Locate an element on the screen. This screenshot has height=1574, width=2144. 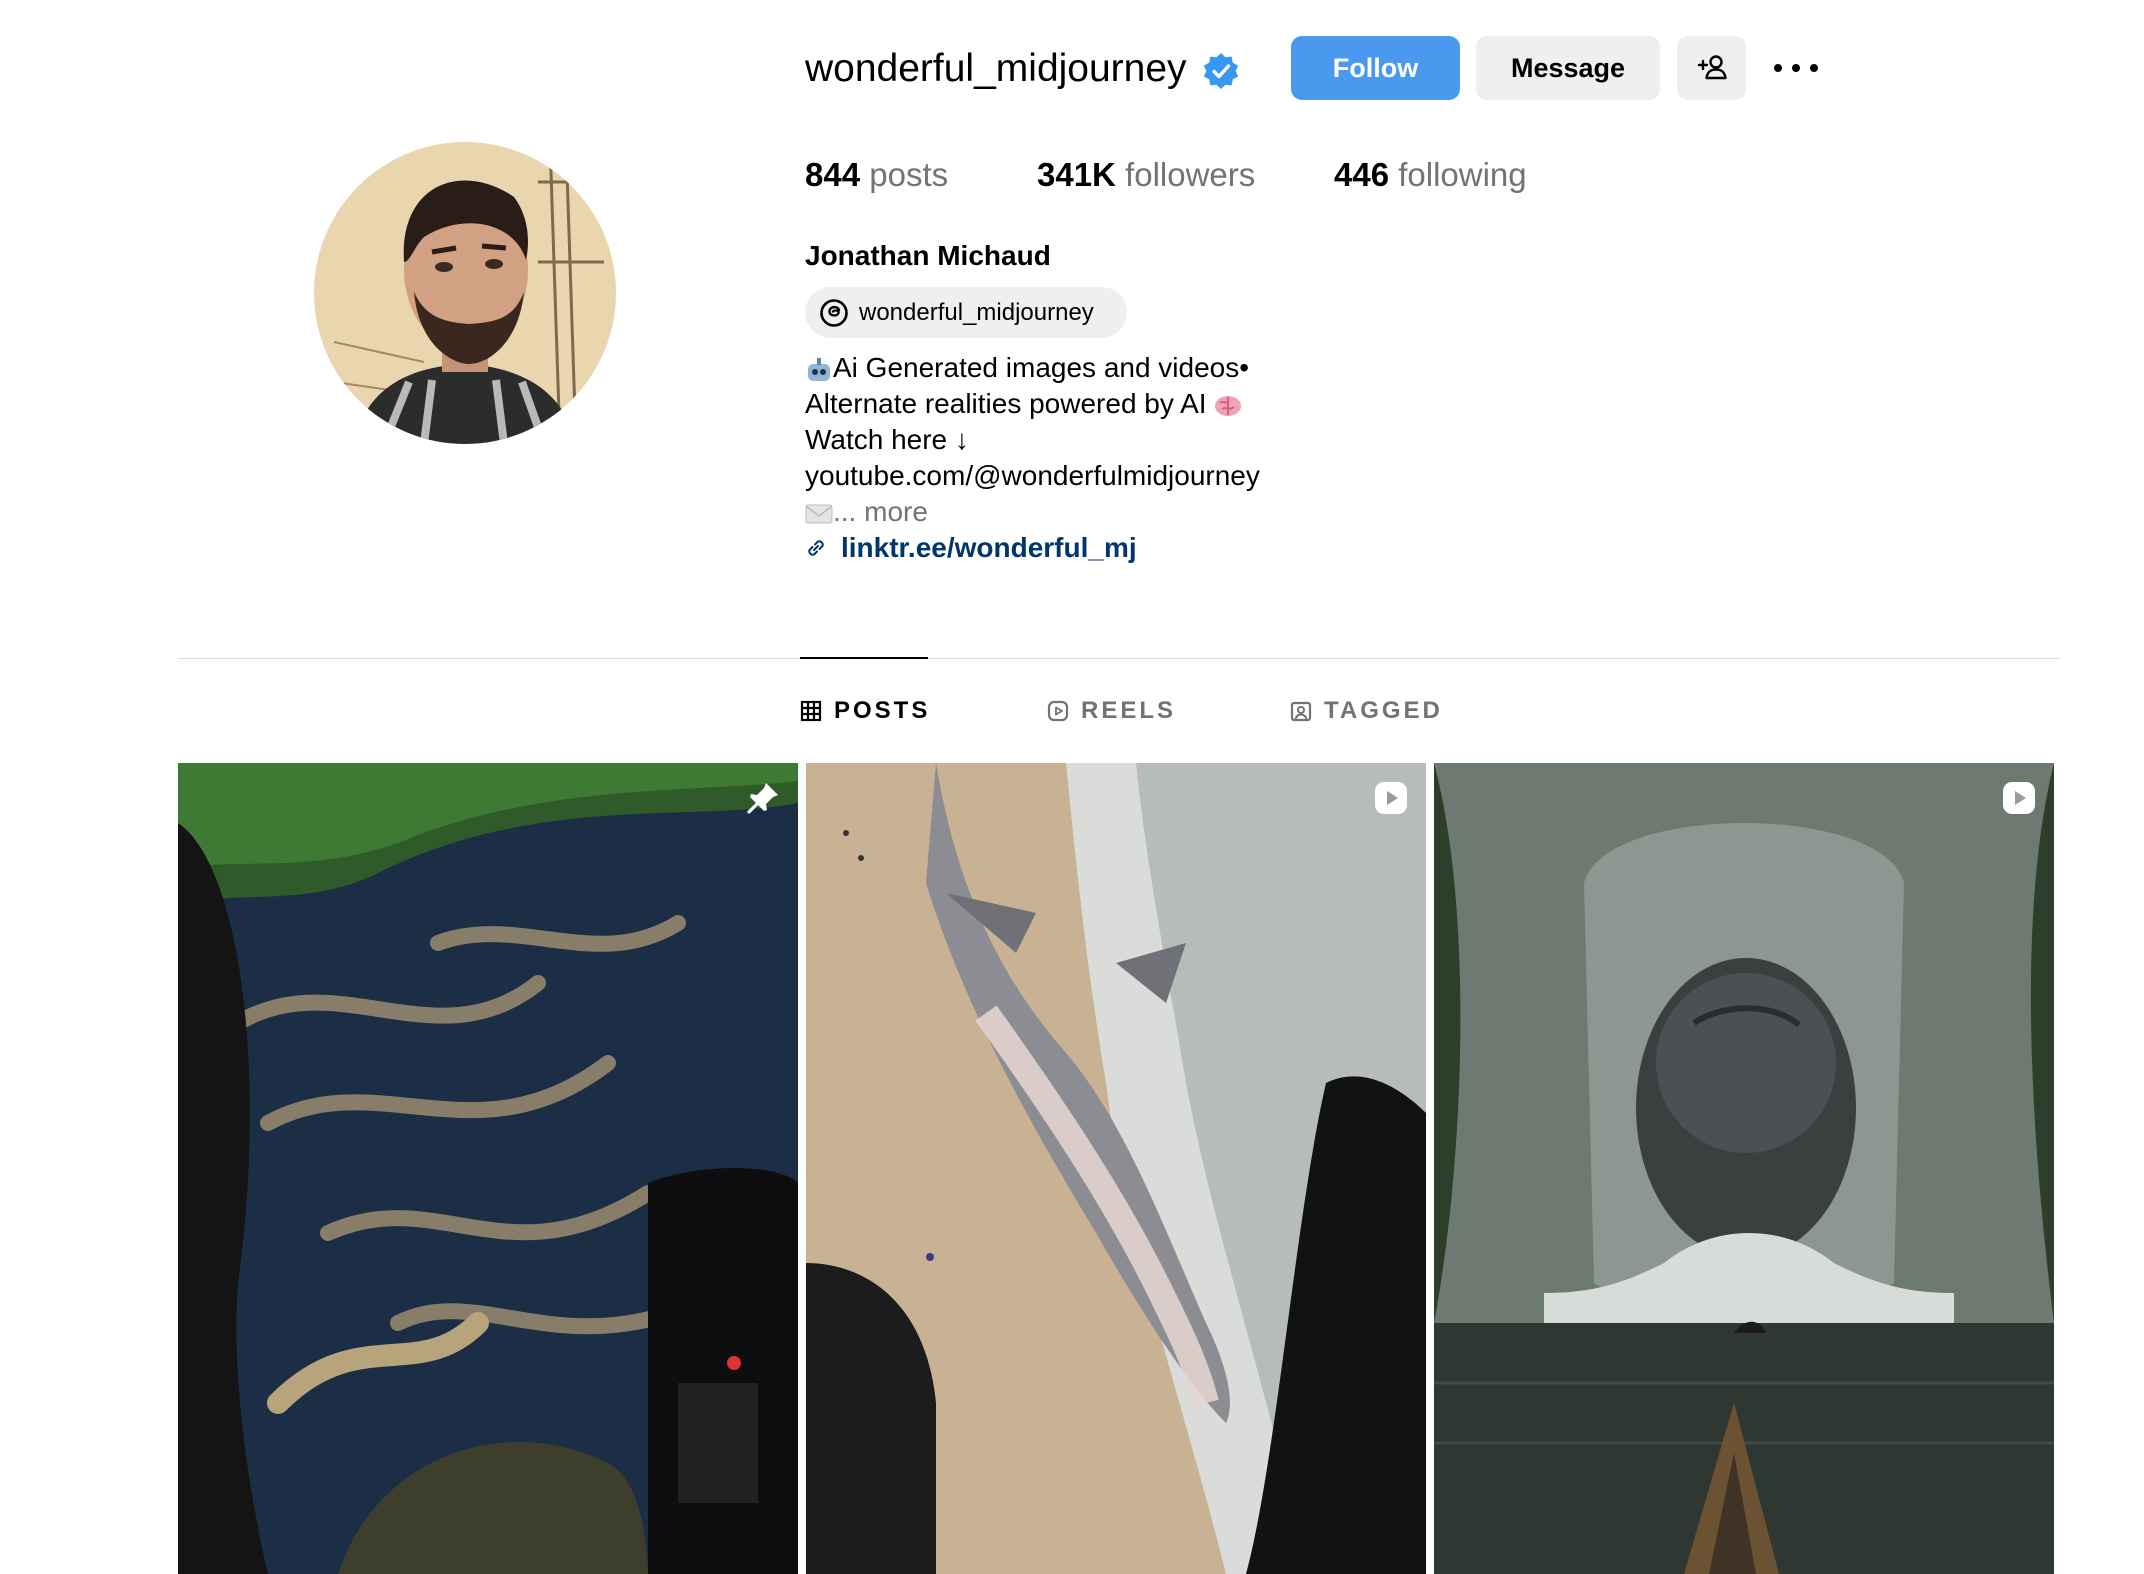
threads-icon is located at coordinates (834, 312).